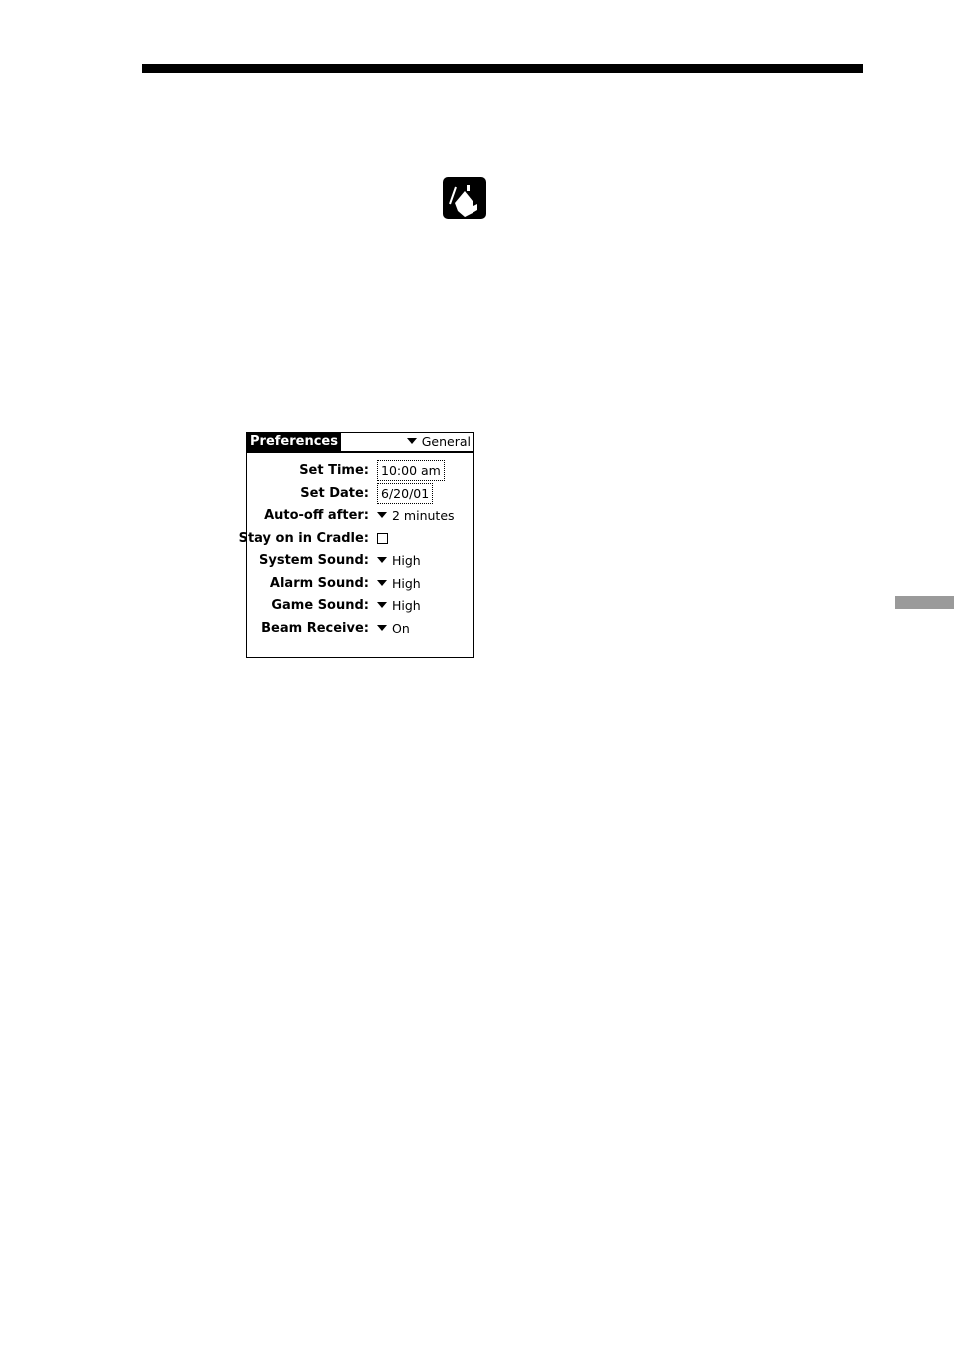  What do you see at coordinates (315, 628) in the screenshot?
I see `beam-receive-label: Beam Receive:` at bounding box center [315, 628].